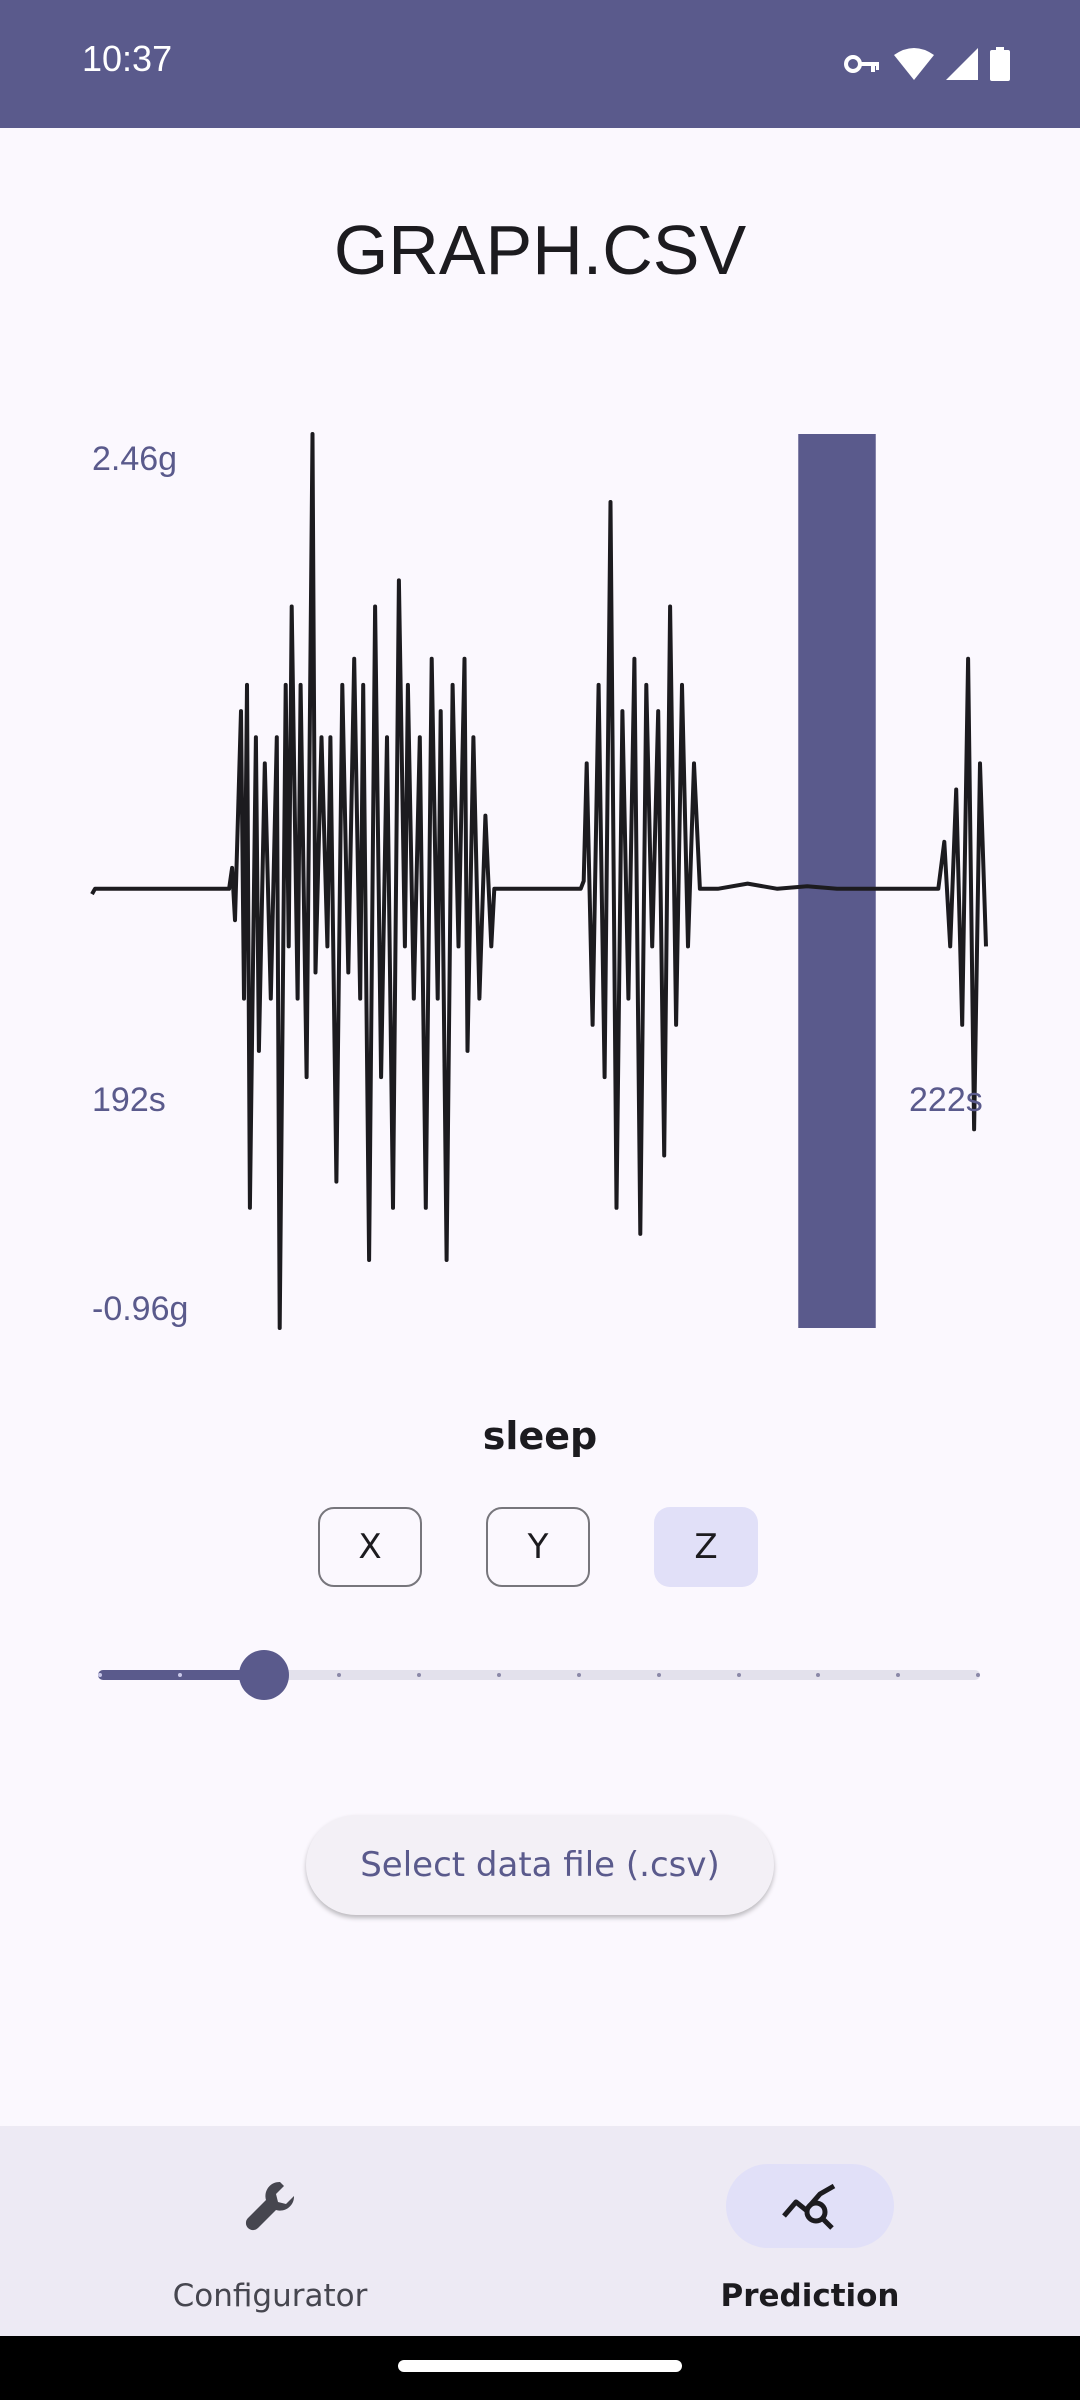 This screenshot has height=2400, width=1080. What do you see at coordinates (810, 2296) in the screenshot?
I see `nav-label-prediction: Prediction` at bounding box center [810, 2296].